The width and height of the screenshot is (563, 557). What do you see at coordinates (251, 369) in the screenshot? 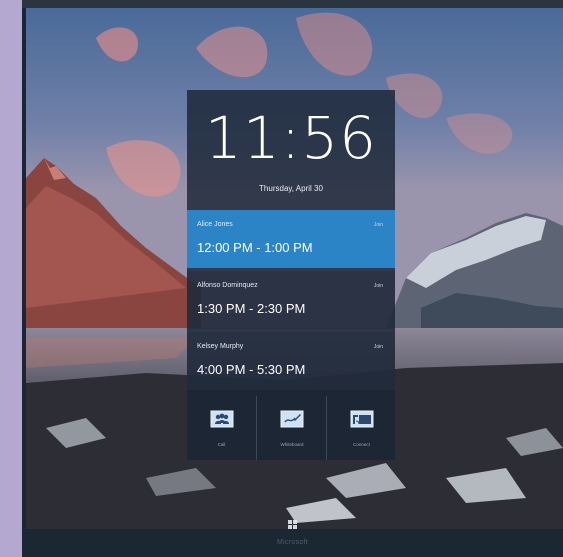
I see `meeting-time: 4:00 PM - 5:30 PM` at bounding box center [251, 369].